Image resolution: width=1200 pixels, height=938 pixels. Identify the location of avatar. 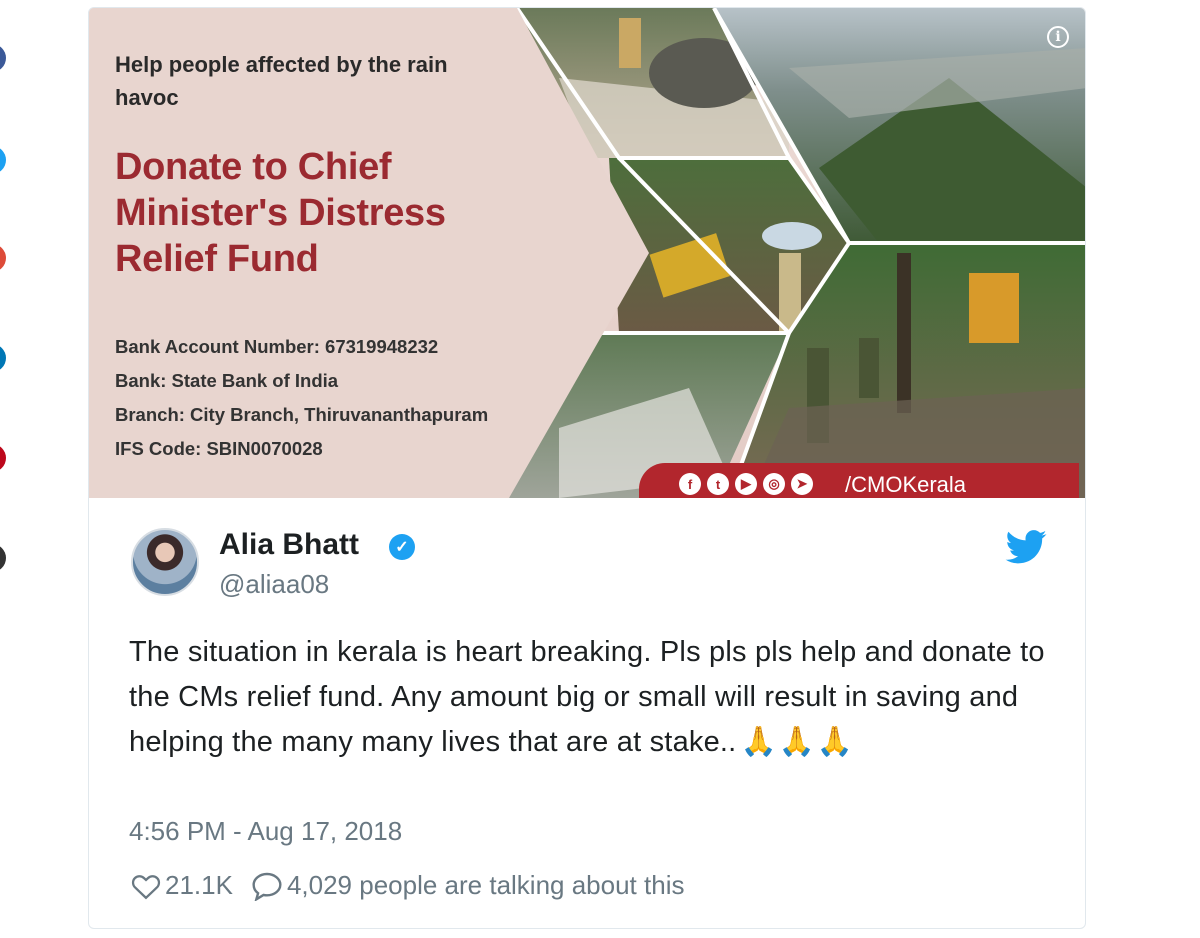
(165, 562).